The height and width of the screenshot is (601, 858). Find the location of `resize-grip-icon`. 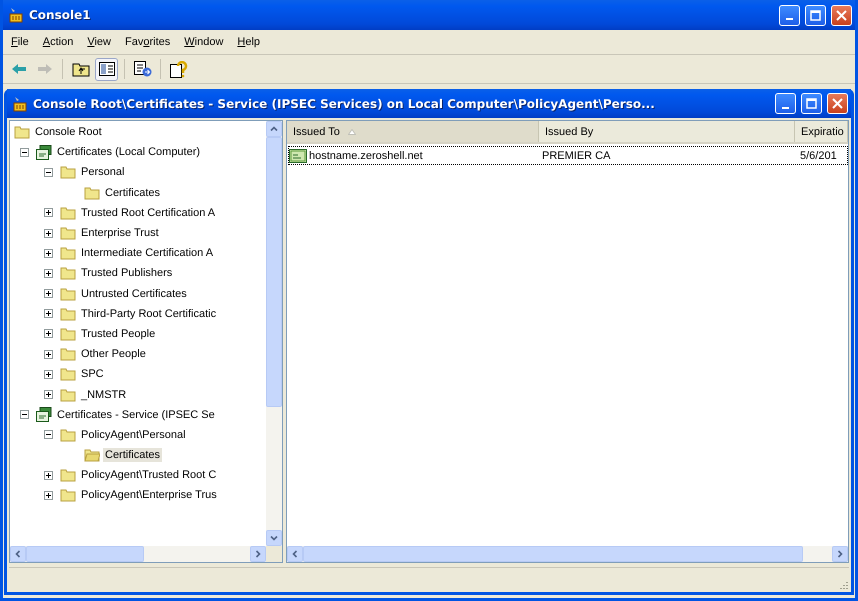

resize-grip-icon is located at coordinates (843, 586).